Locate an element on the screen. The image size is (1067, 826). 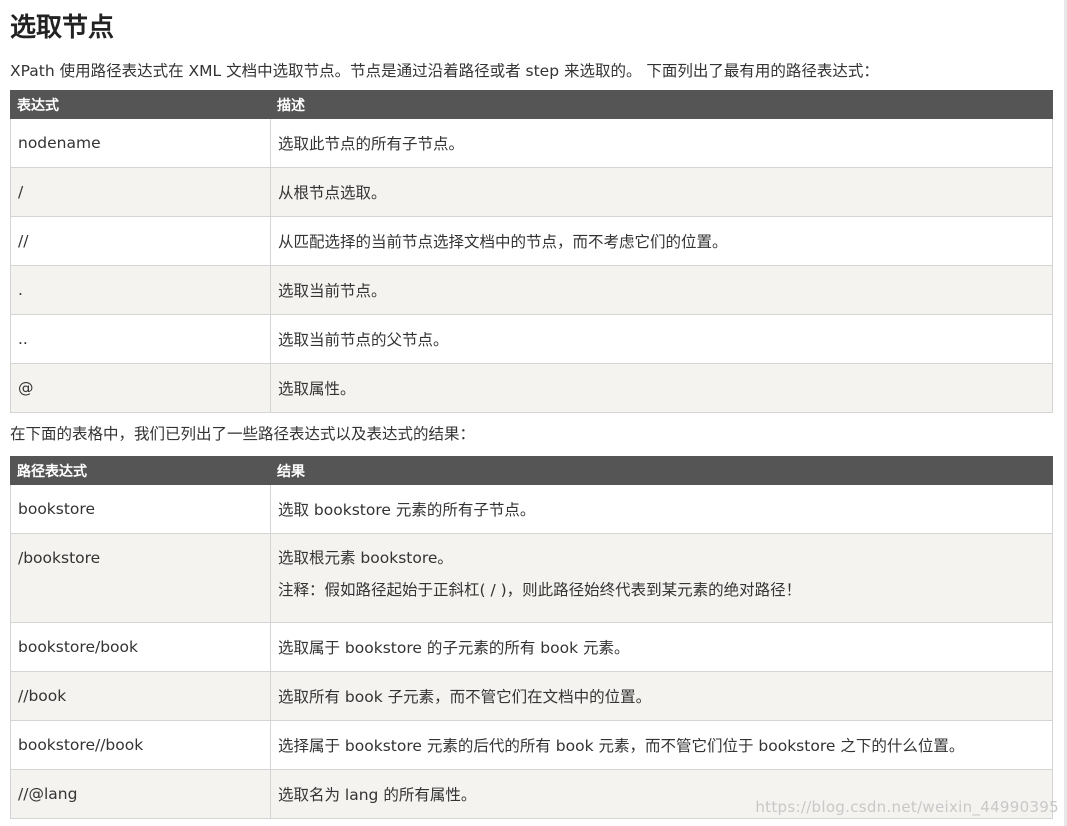
header-expression: 表达式 is located at coordinates (140, 104).